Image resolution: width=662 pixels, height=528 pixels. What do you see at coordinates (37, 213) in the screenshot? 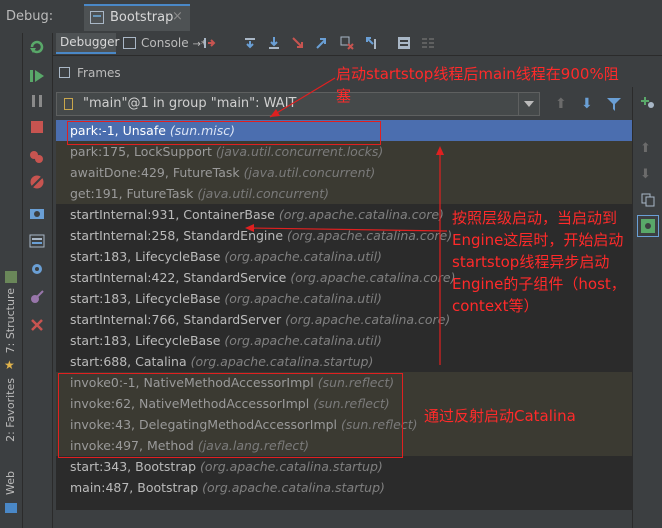
I see `camera-icon` at bounding box center [37, 213].